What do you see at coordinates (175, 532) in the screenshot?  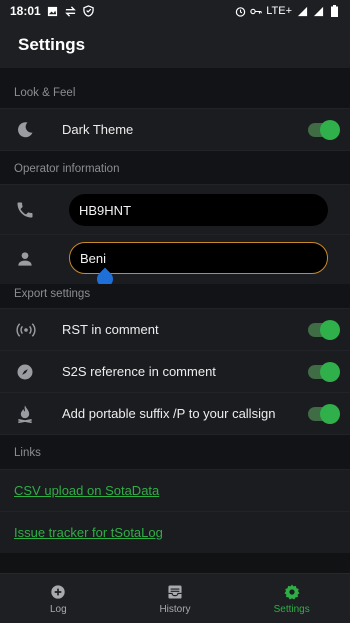 I see `issue-tracker-row: Issue tracker for tSotaLog` at bounding box center [175, 532].